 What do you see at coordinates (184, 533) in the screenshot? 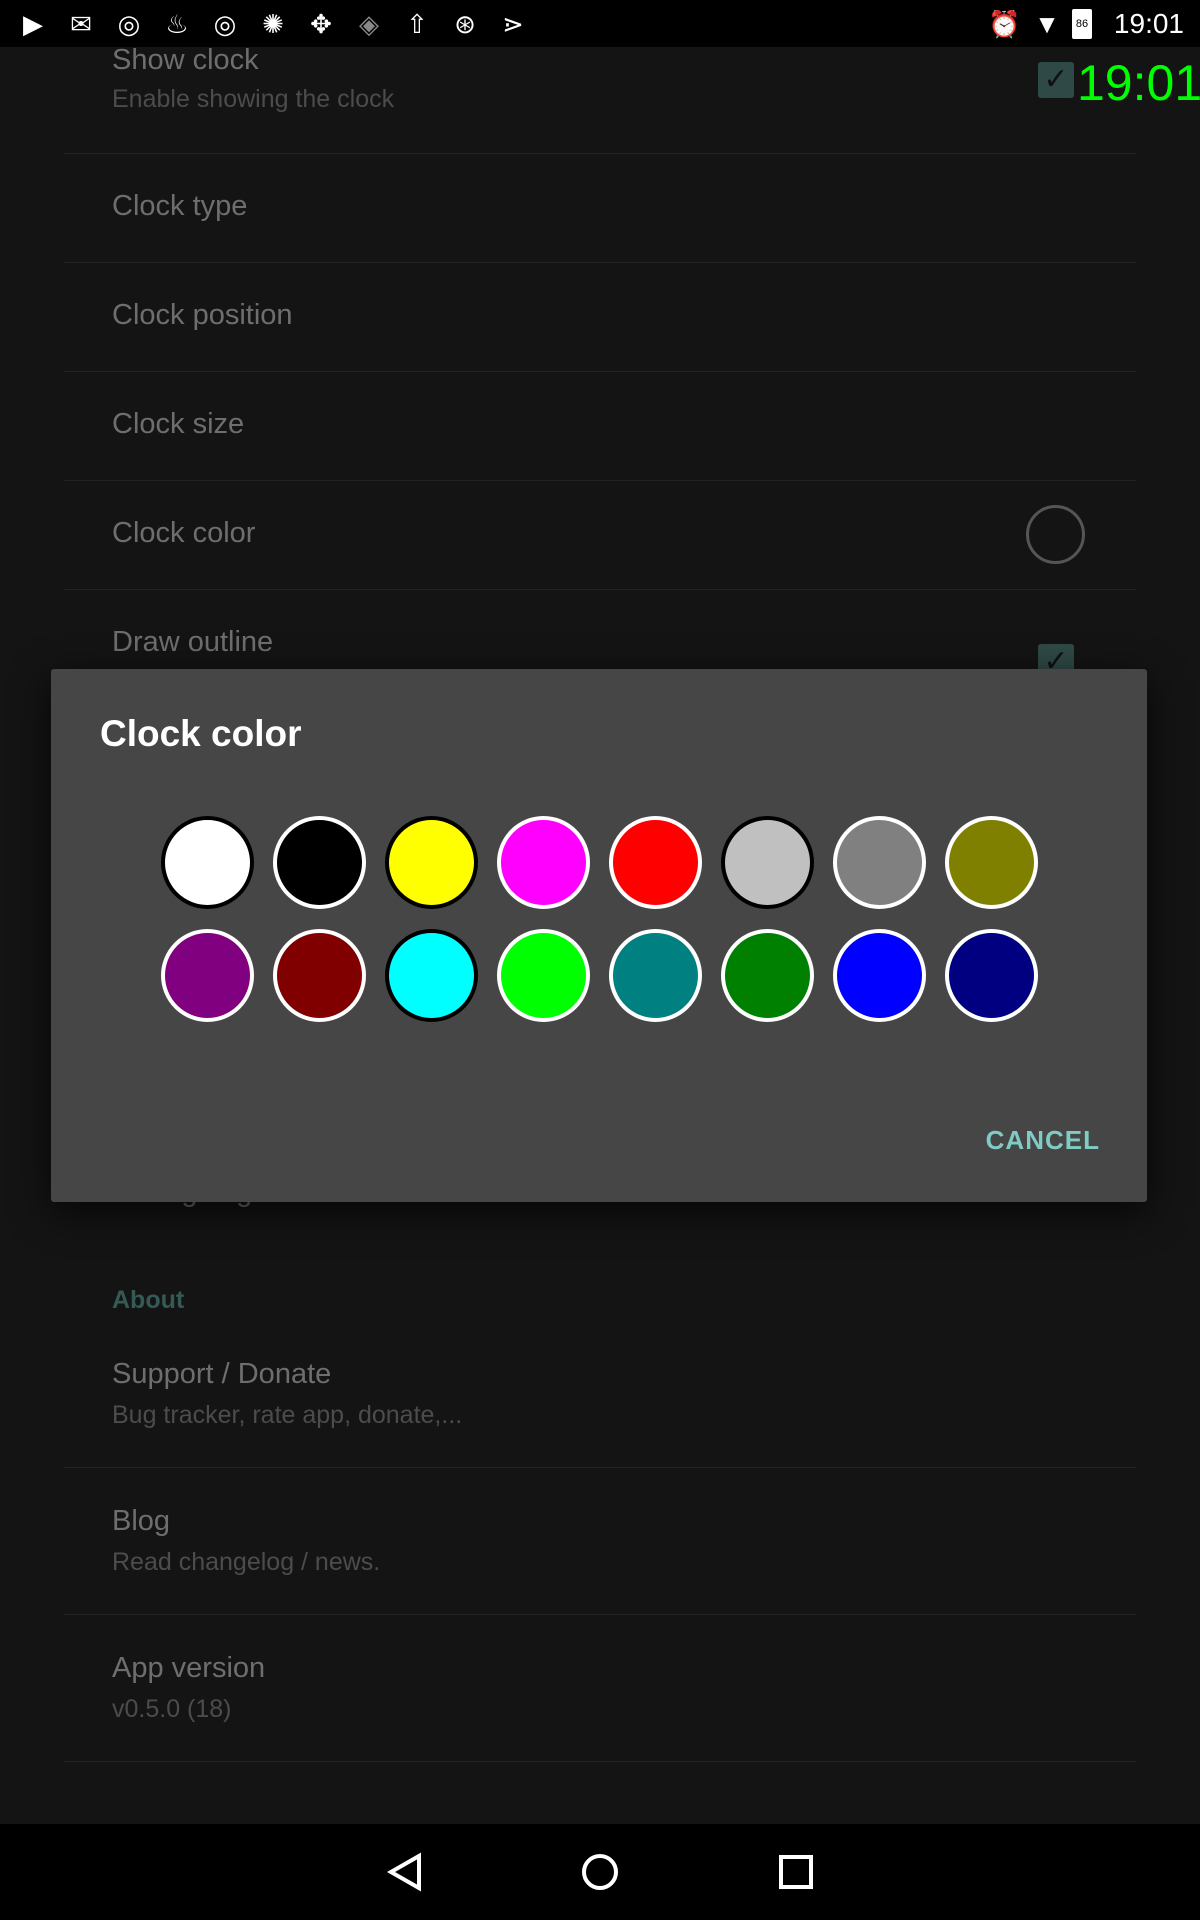
I see `setting-title: Clock color` at bounding box center [184, 533].